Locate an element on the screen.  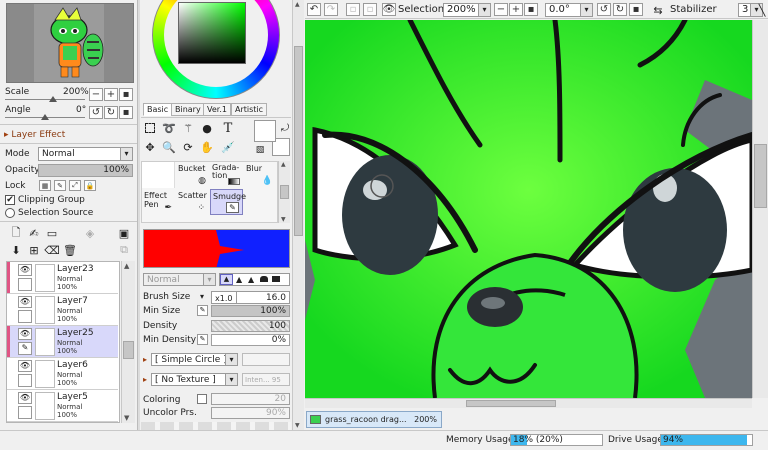
clear-layer-icon: ⌫ is located at coordinates (52, 250).